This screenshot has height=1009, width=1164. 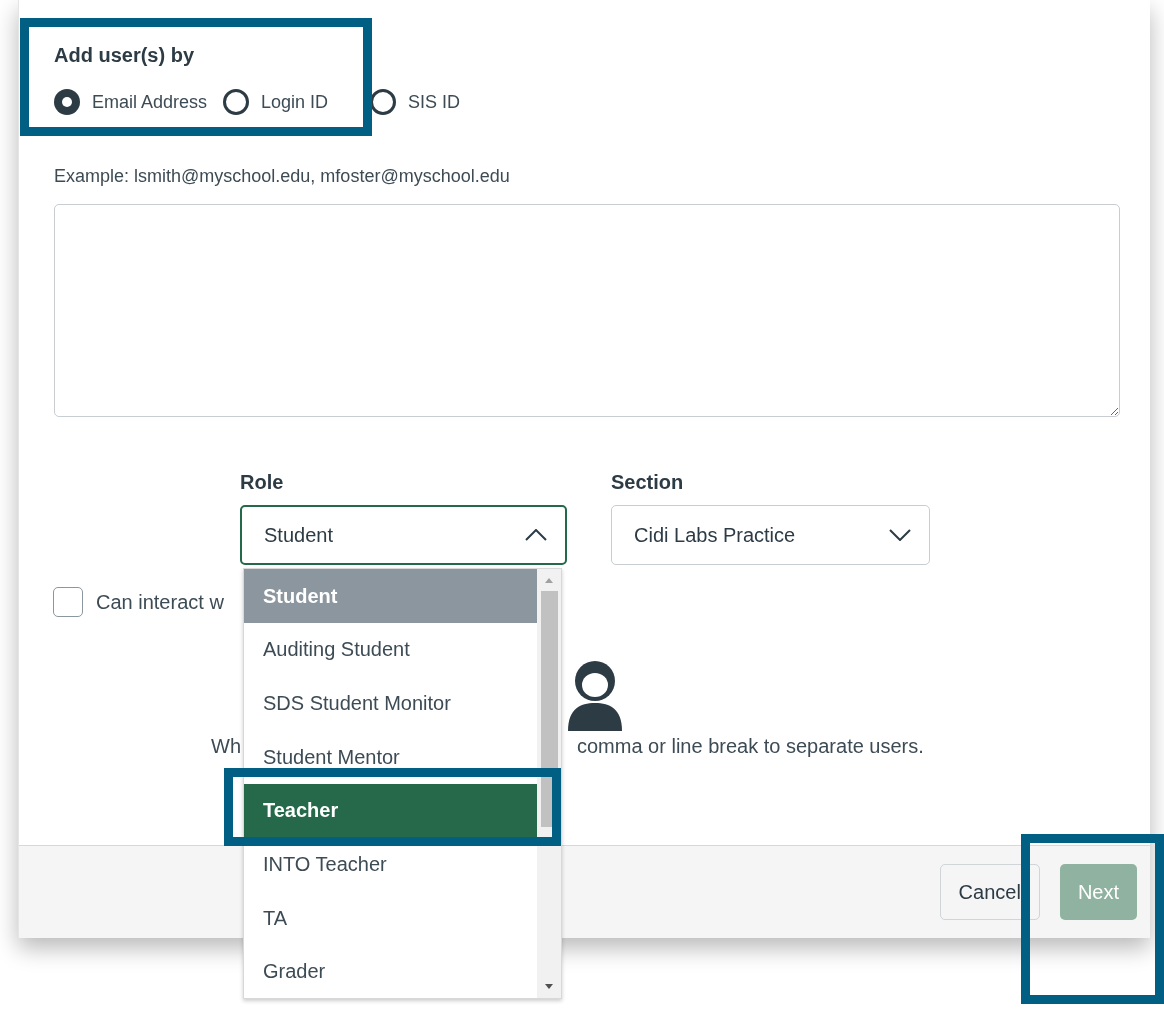 What do you see at coordinates (549, 783) in the screenshot?
I see `scrollbar` at bounding box center [549, 783].